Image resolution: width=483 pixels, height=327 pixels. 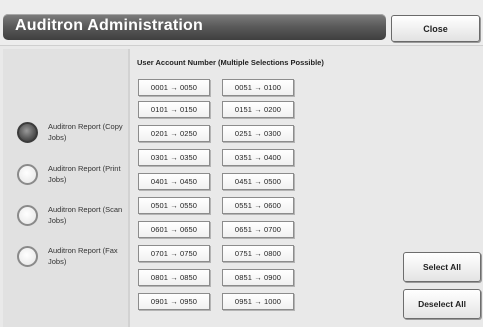 I want to click on report-option-fax: Auditron Report (Fax Jobs), so click(x=72, y=256).